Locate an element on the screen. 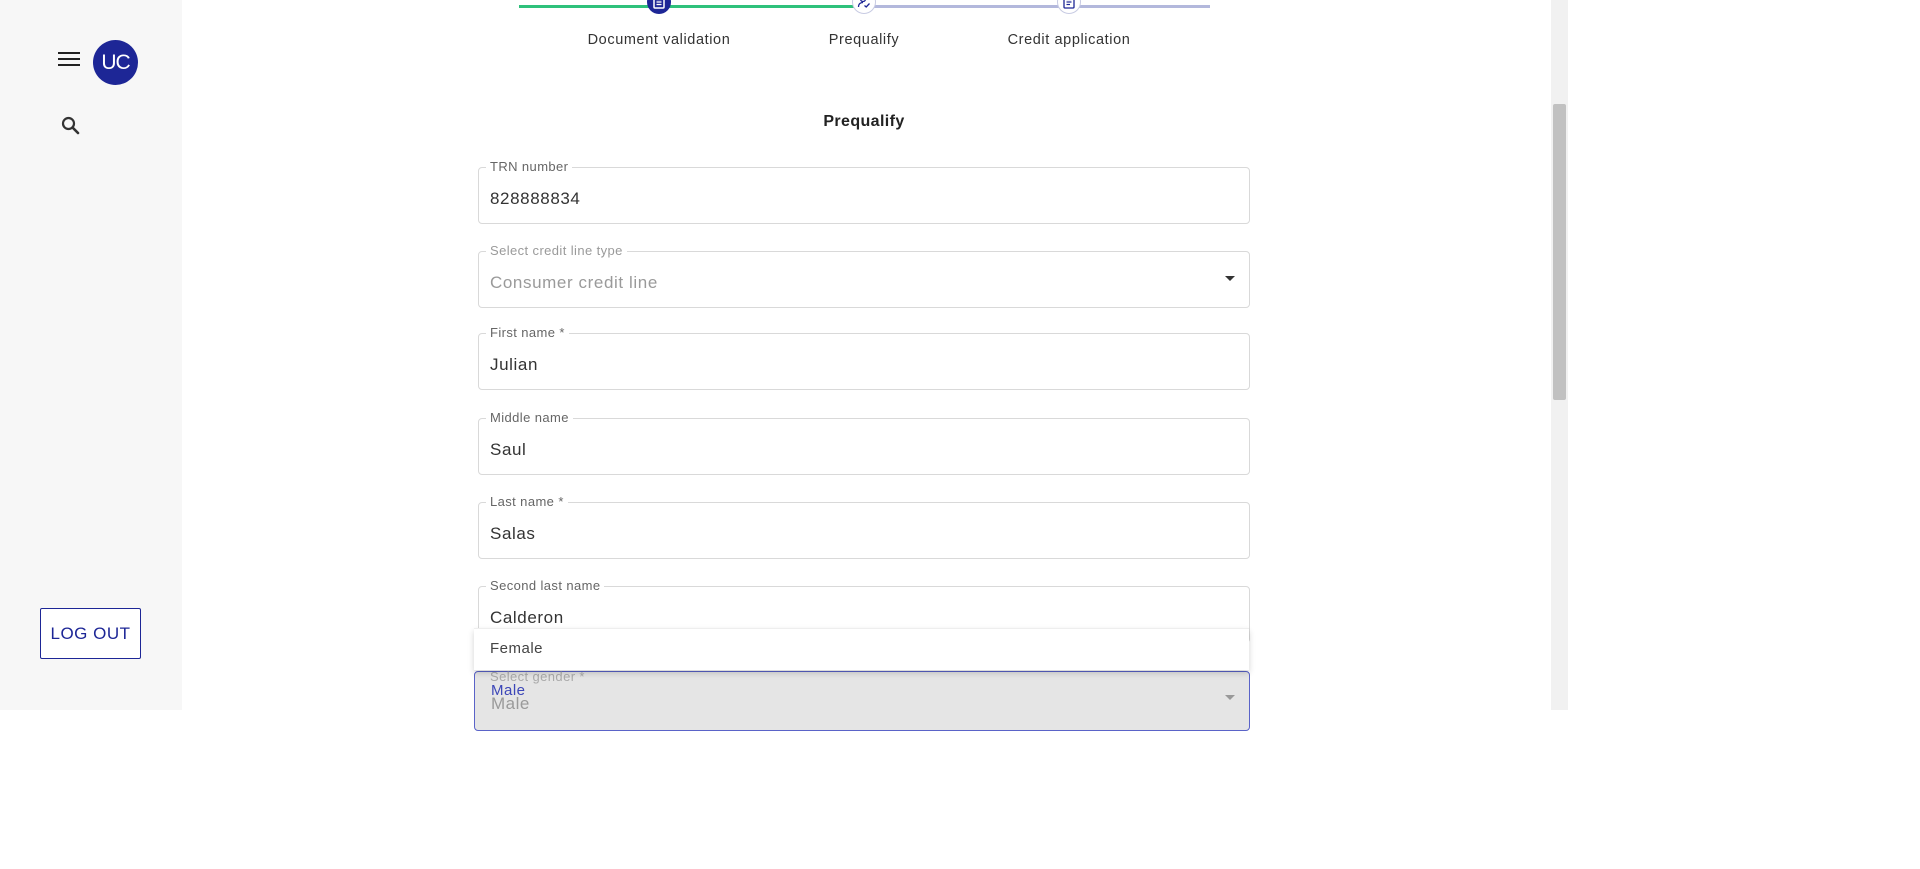  logout-button: LOG OUT is located at coordinates (90, 633).